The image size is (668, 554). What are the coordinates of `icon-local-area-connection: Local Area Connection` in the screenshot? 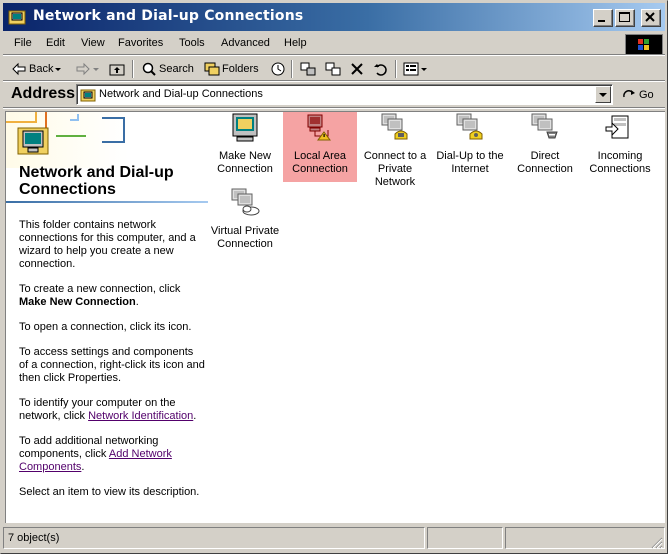 It's located at (320, 147).